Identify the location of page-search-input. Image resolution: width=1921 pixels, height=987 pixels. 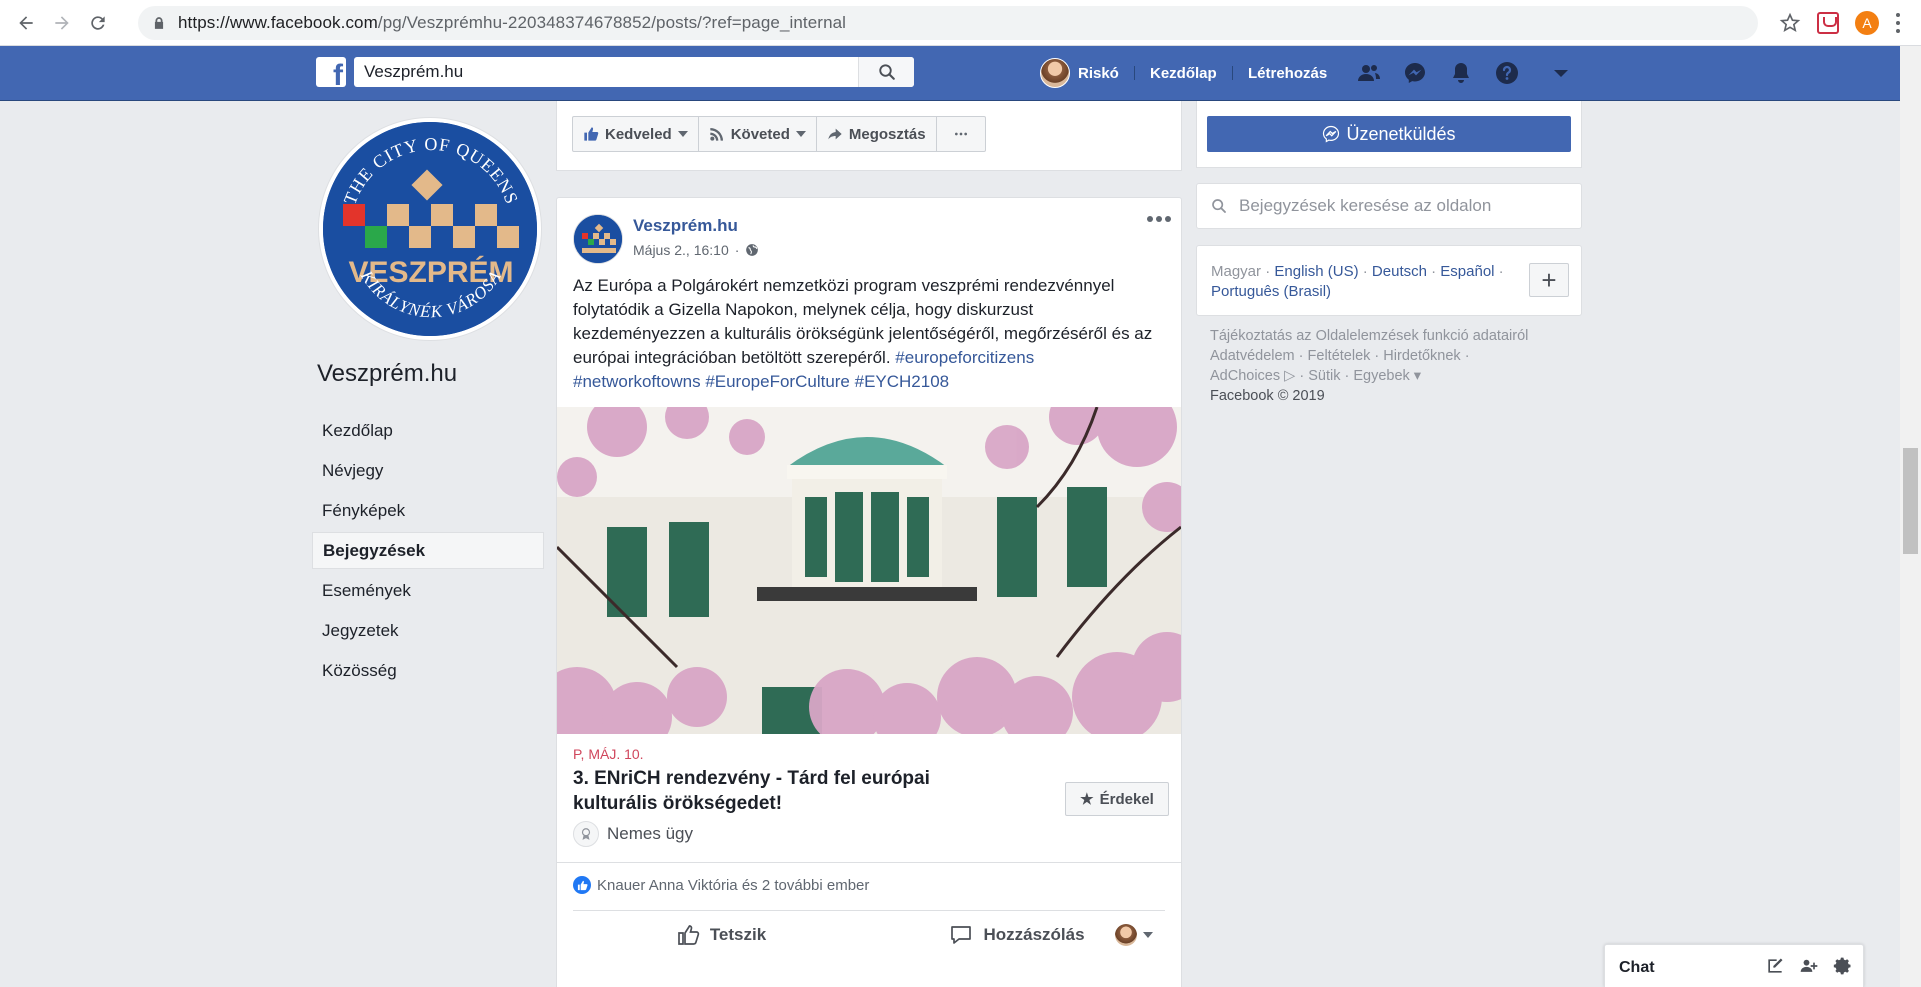
(1399, 206).